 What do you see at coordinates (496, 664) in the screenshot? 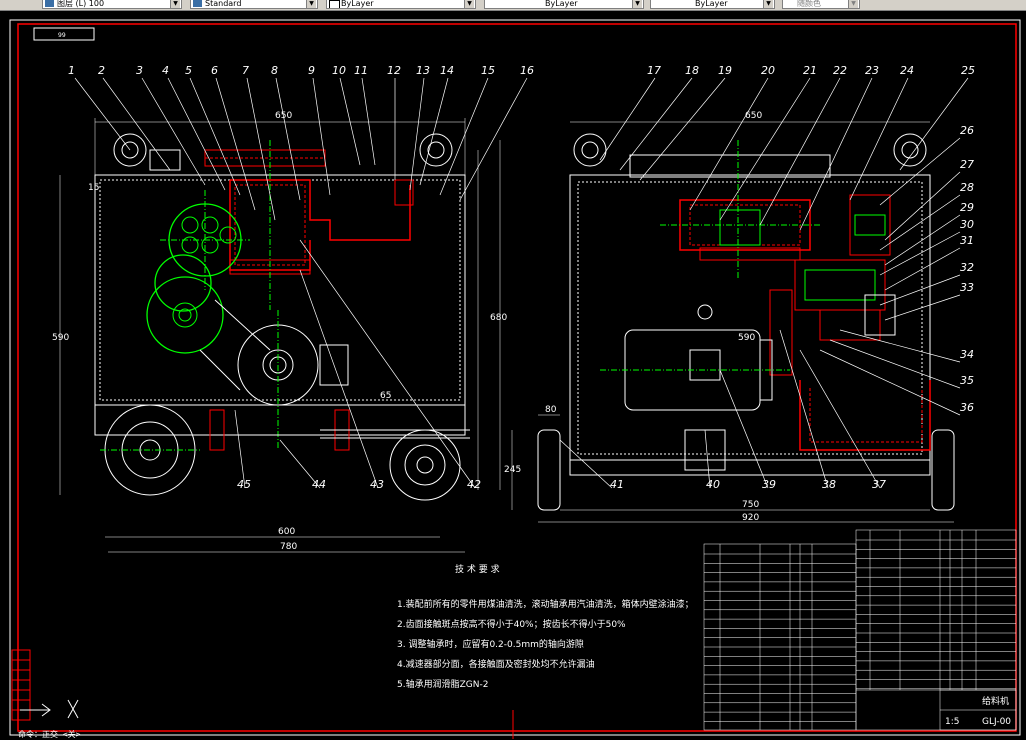
I see `tech-note: 4.减速器部分面，各接触面及密封处均不允许漏油` at bounding box center [496, 664].